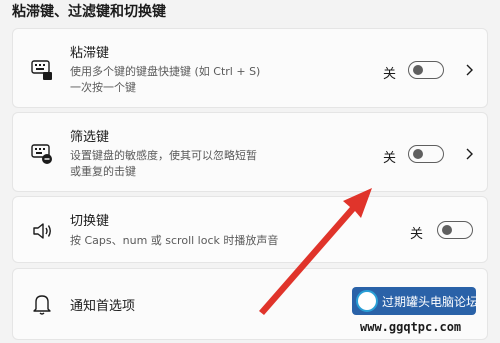 The image size is (500, 343). What do you see at coordinates (417, 234) in the screenshot?
I see `toggle-keys-state: 关` at bounding box center [417, 234].